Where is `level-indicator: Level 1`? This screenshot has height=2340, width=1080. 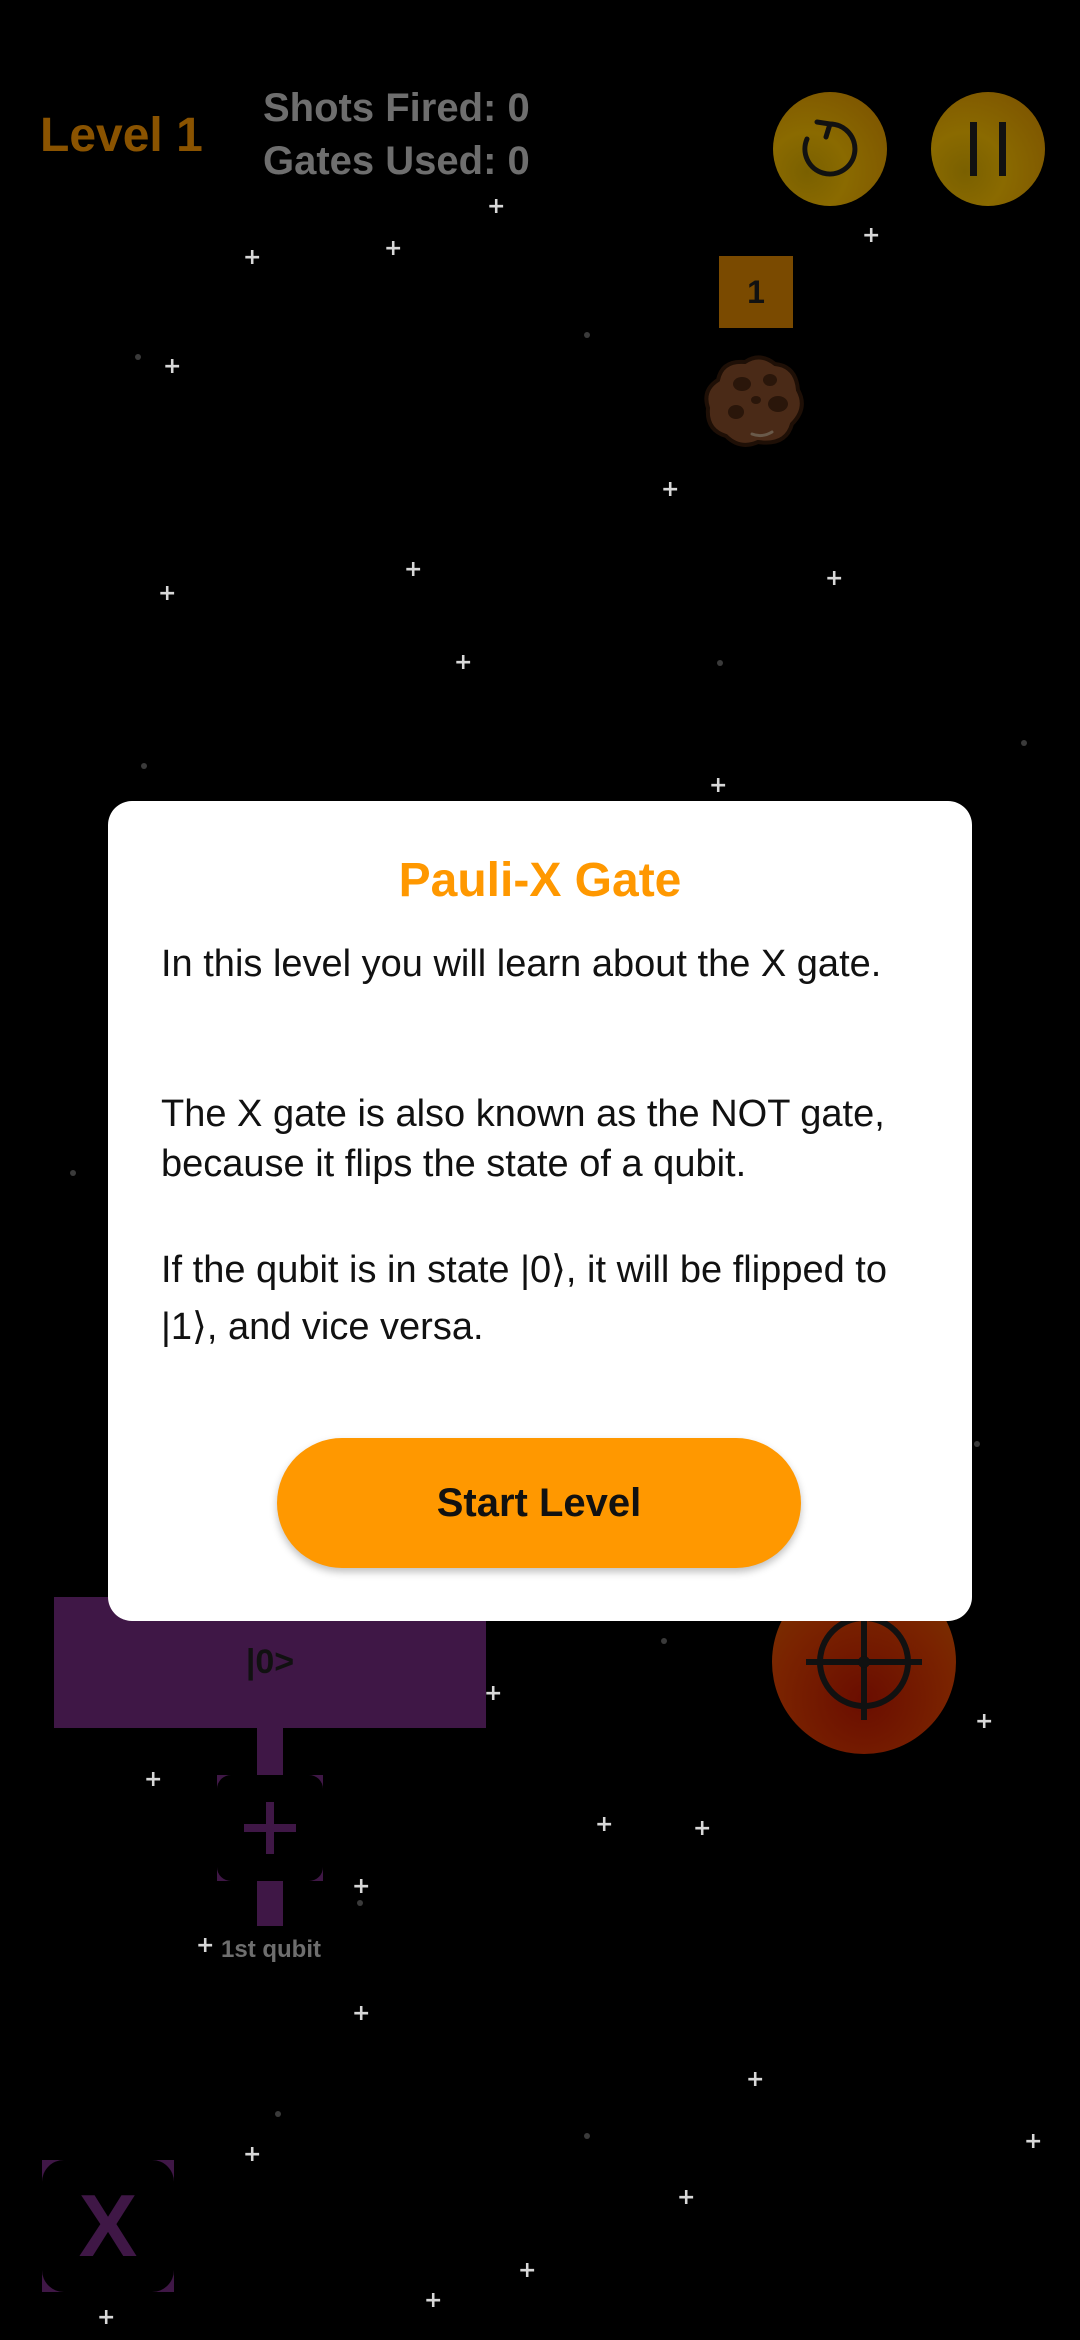
level-indicator: Level 1 is located at coordinates (121, 135).